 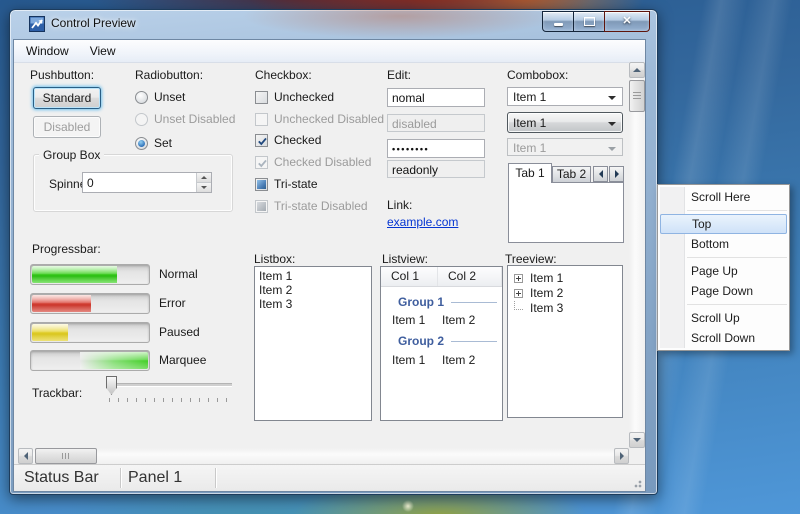 I want to click on standard-button: Standard, so click(x=67, y=98).